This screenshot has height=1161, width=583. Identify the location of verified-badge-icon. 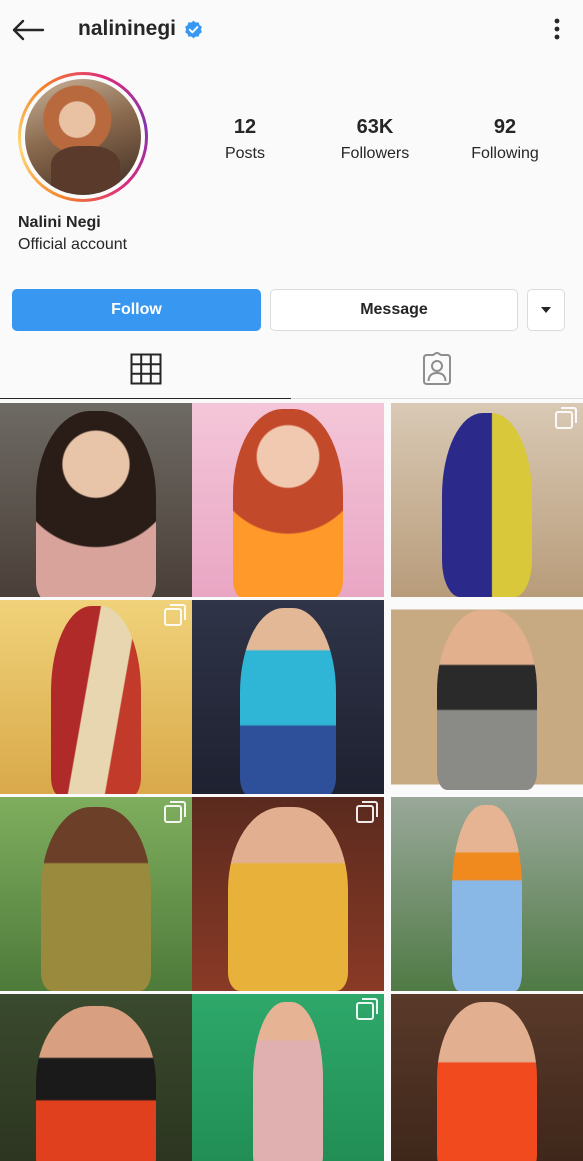
(193, 29).